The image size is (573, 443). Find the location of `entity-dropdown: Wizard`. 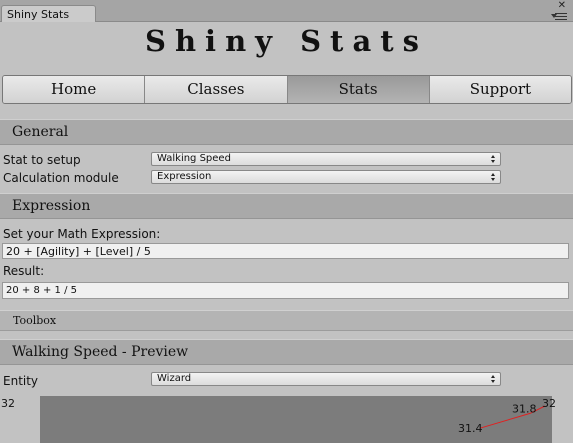

entity-dropdown: Wizard is located at coordinates (326, 379).